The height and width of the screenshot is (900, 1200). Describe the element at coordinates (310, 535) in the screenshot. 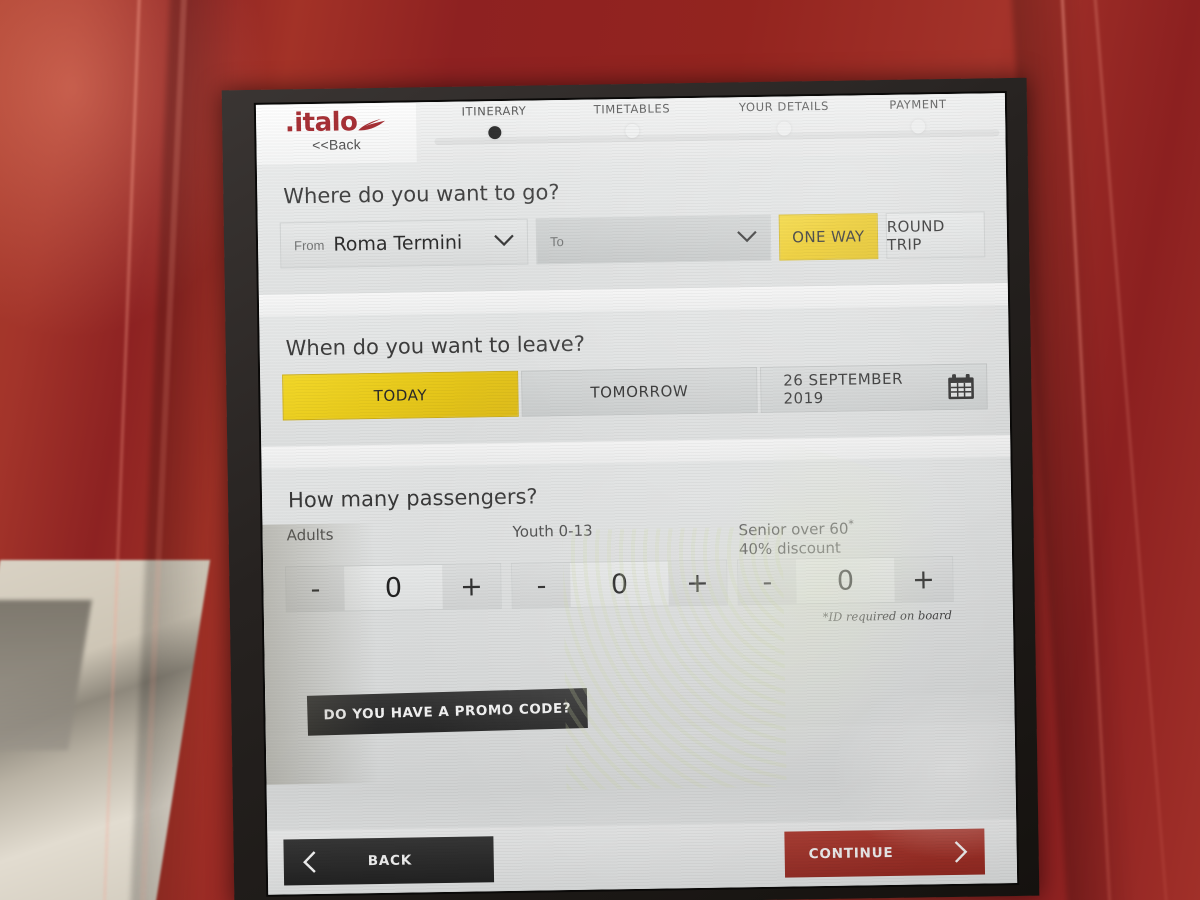

I see `adults-label: Adults` at that location.